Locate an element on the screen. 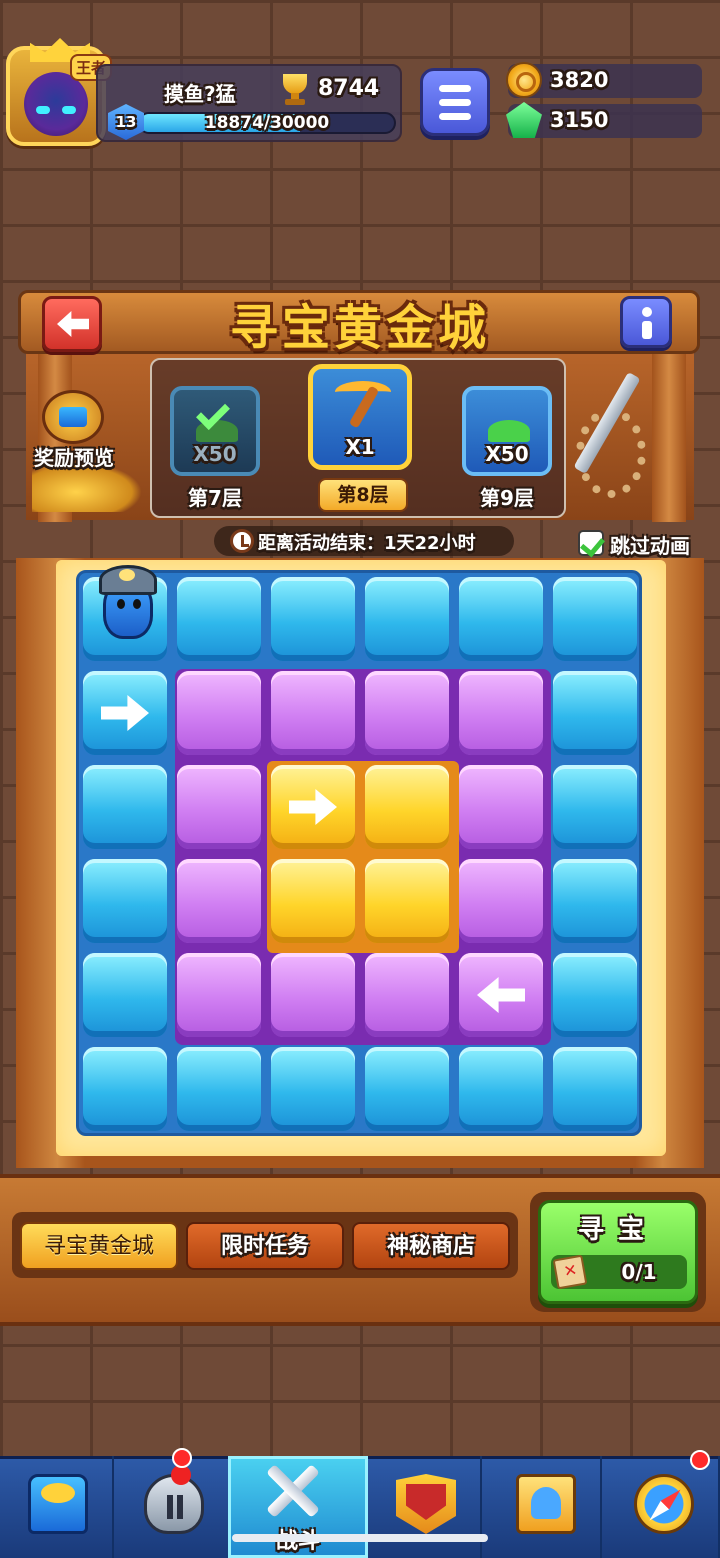  search-progress: 0/1 is located at coordinates (619, 1272).